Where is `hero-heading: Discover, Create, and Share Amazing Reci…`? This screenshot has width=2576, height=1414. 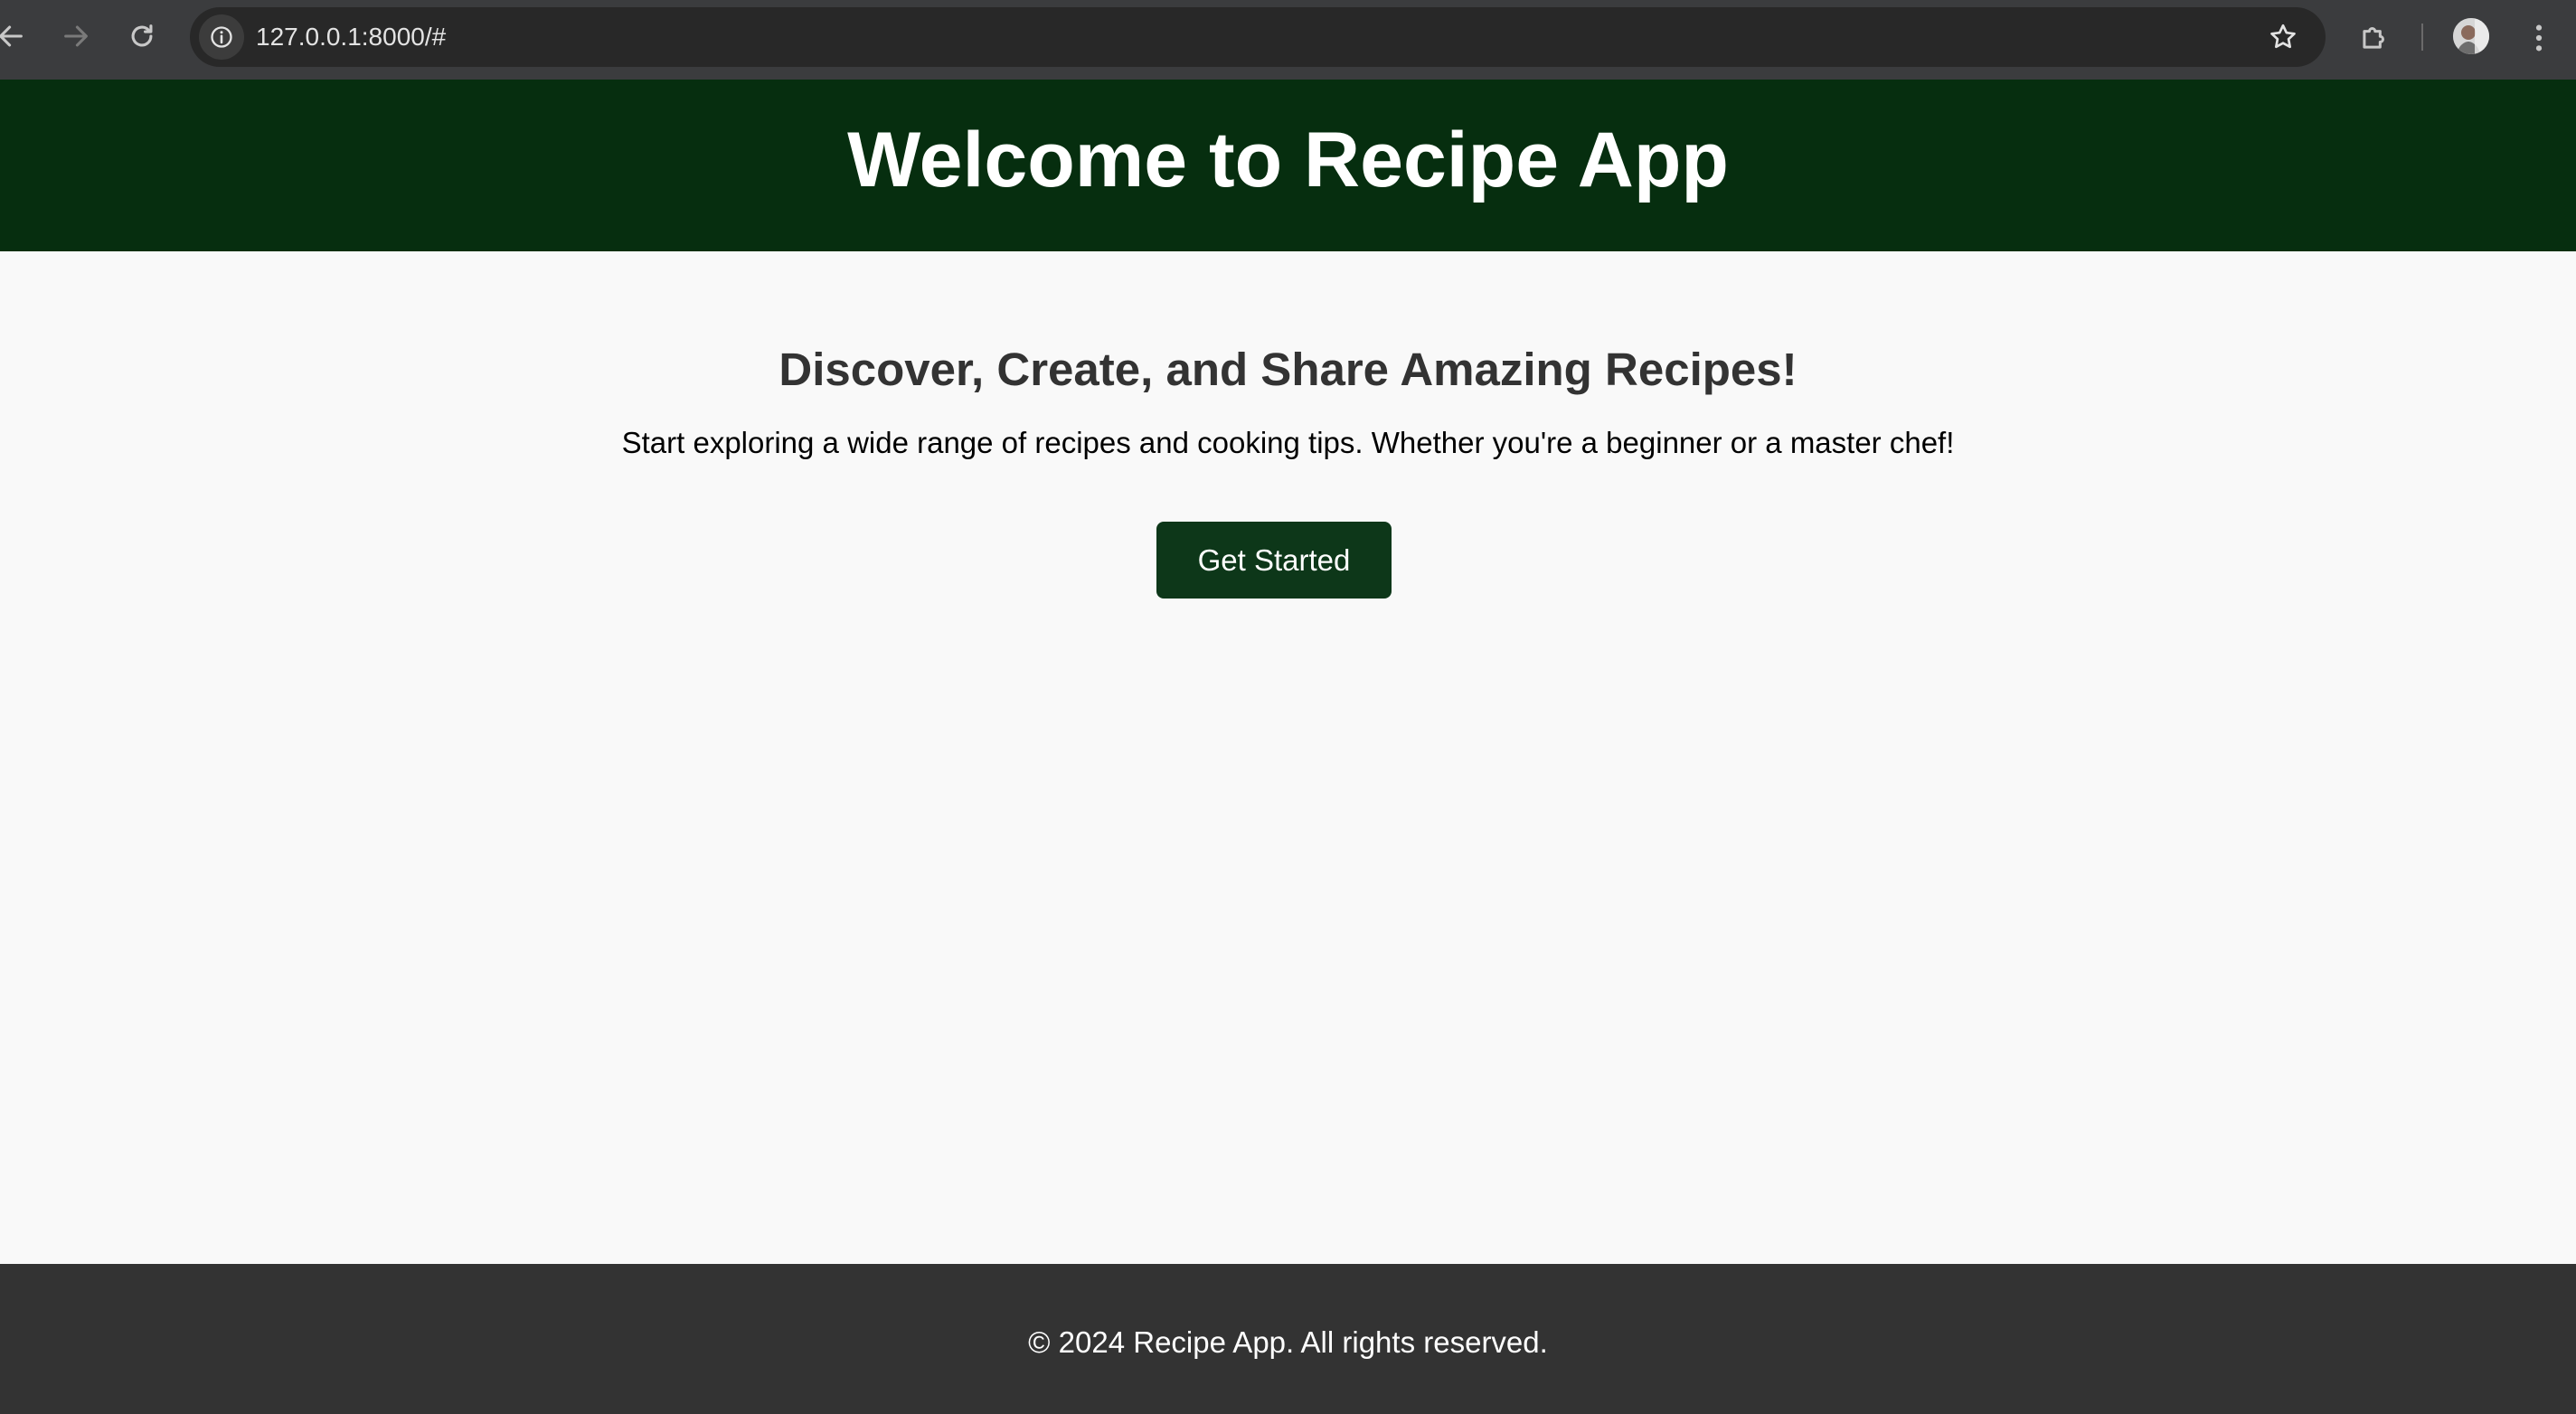
hero-heading: Discover, Create, and Share Amazing Reci… is located at coordinates (1288, 369).